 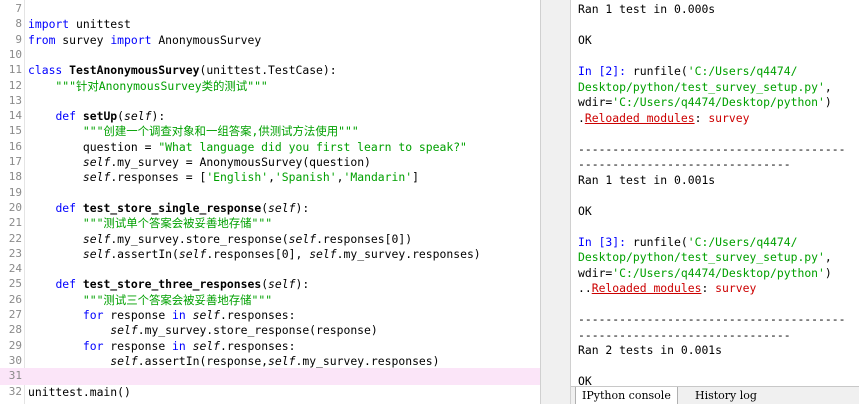 What do you see at coordinates (15, 345) in the screenshot?
I see `line-number: 29` at bounding box center [15, 345].